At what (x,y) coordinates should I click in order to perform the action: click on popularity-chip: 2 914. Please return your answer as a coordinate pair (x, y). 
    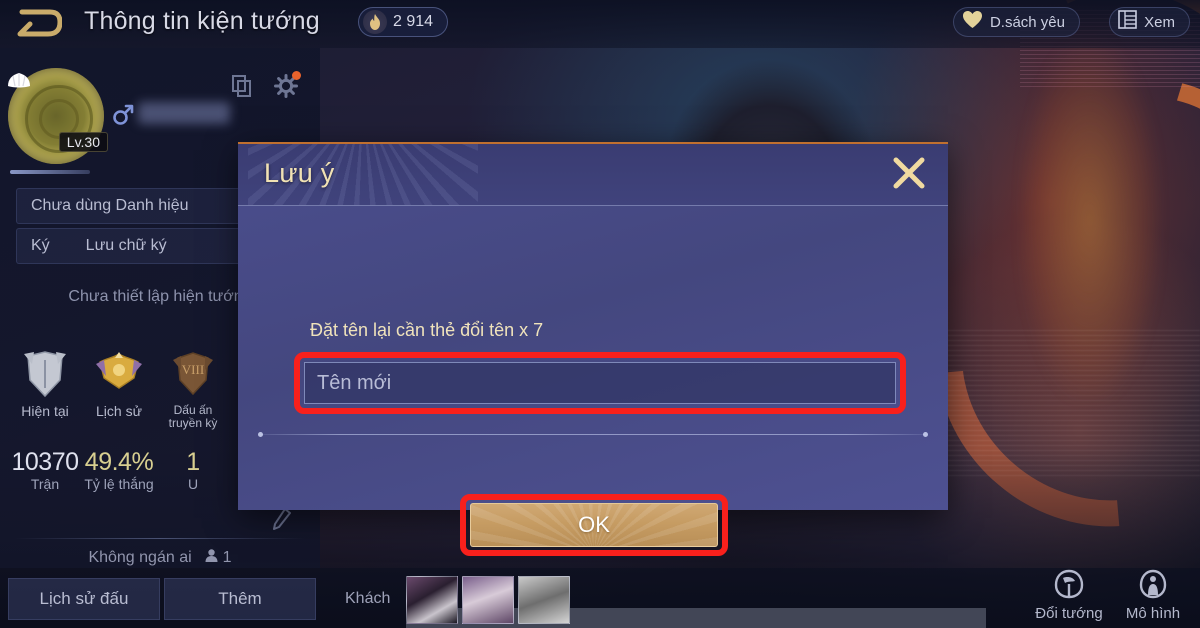
    Looking at the image, I should click on (403, 22).